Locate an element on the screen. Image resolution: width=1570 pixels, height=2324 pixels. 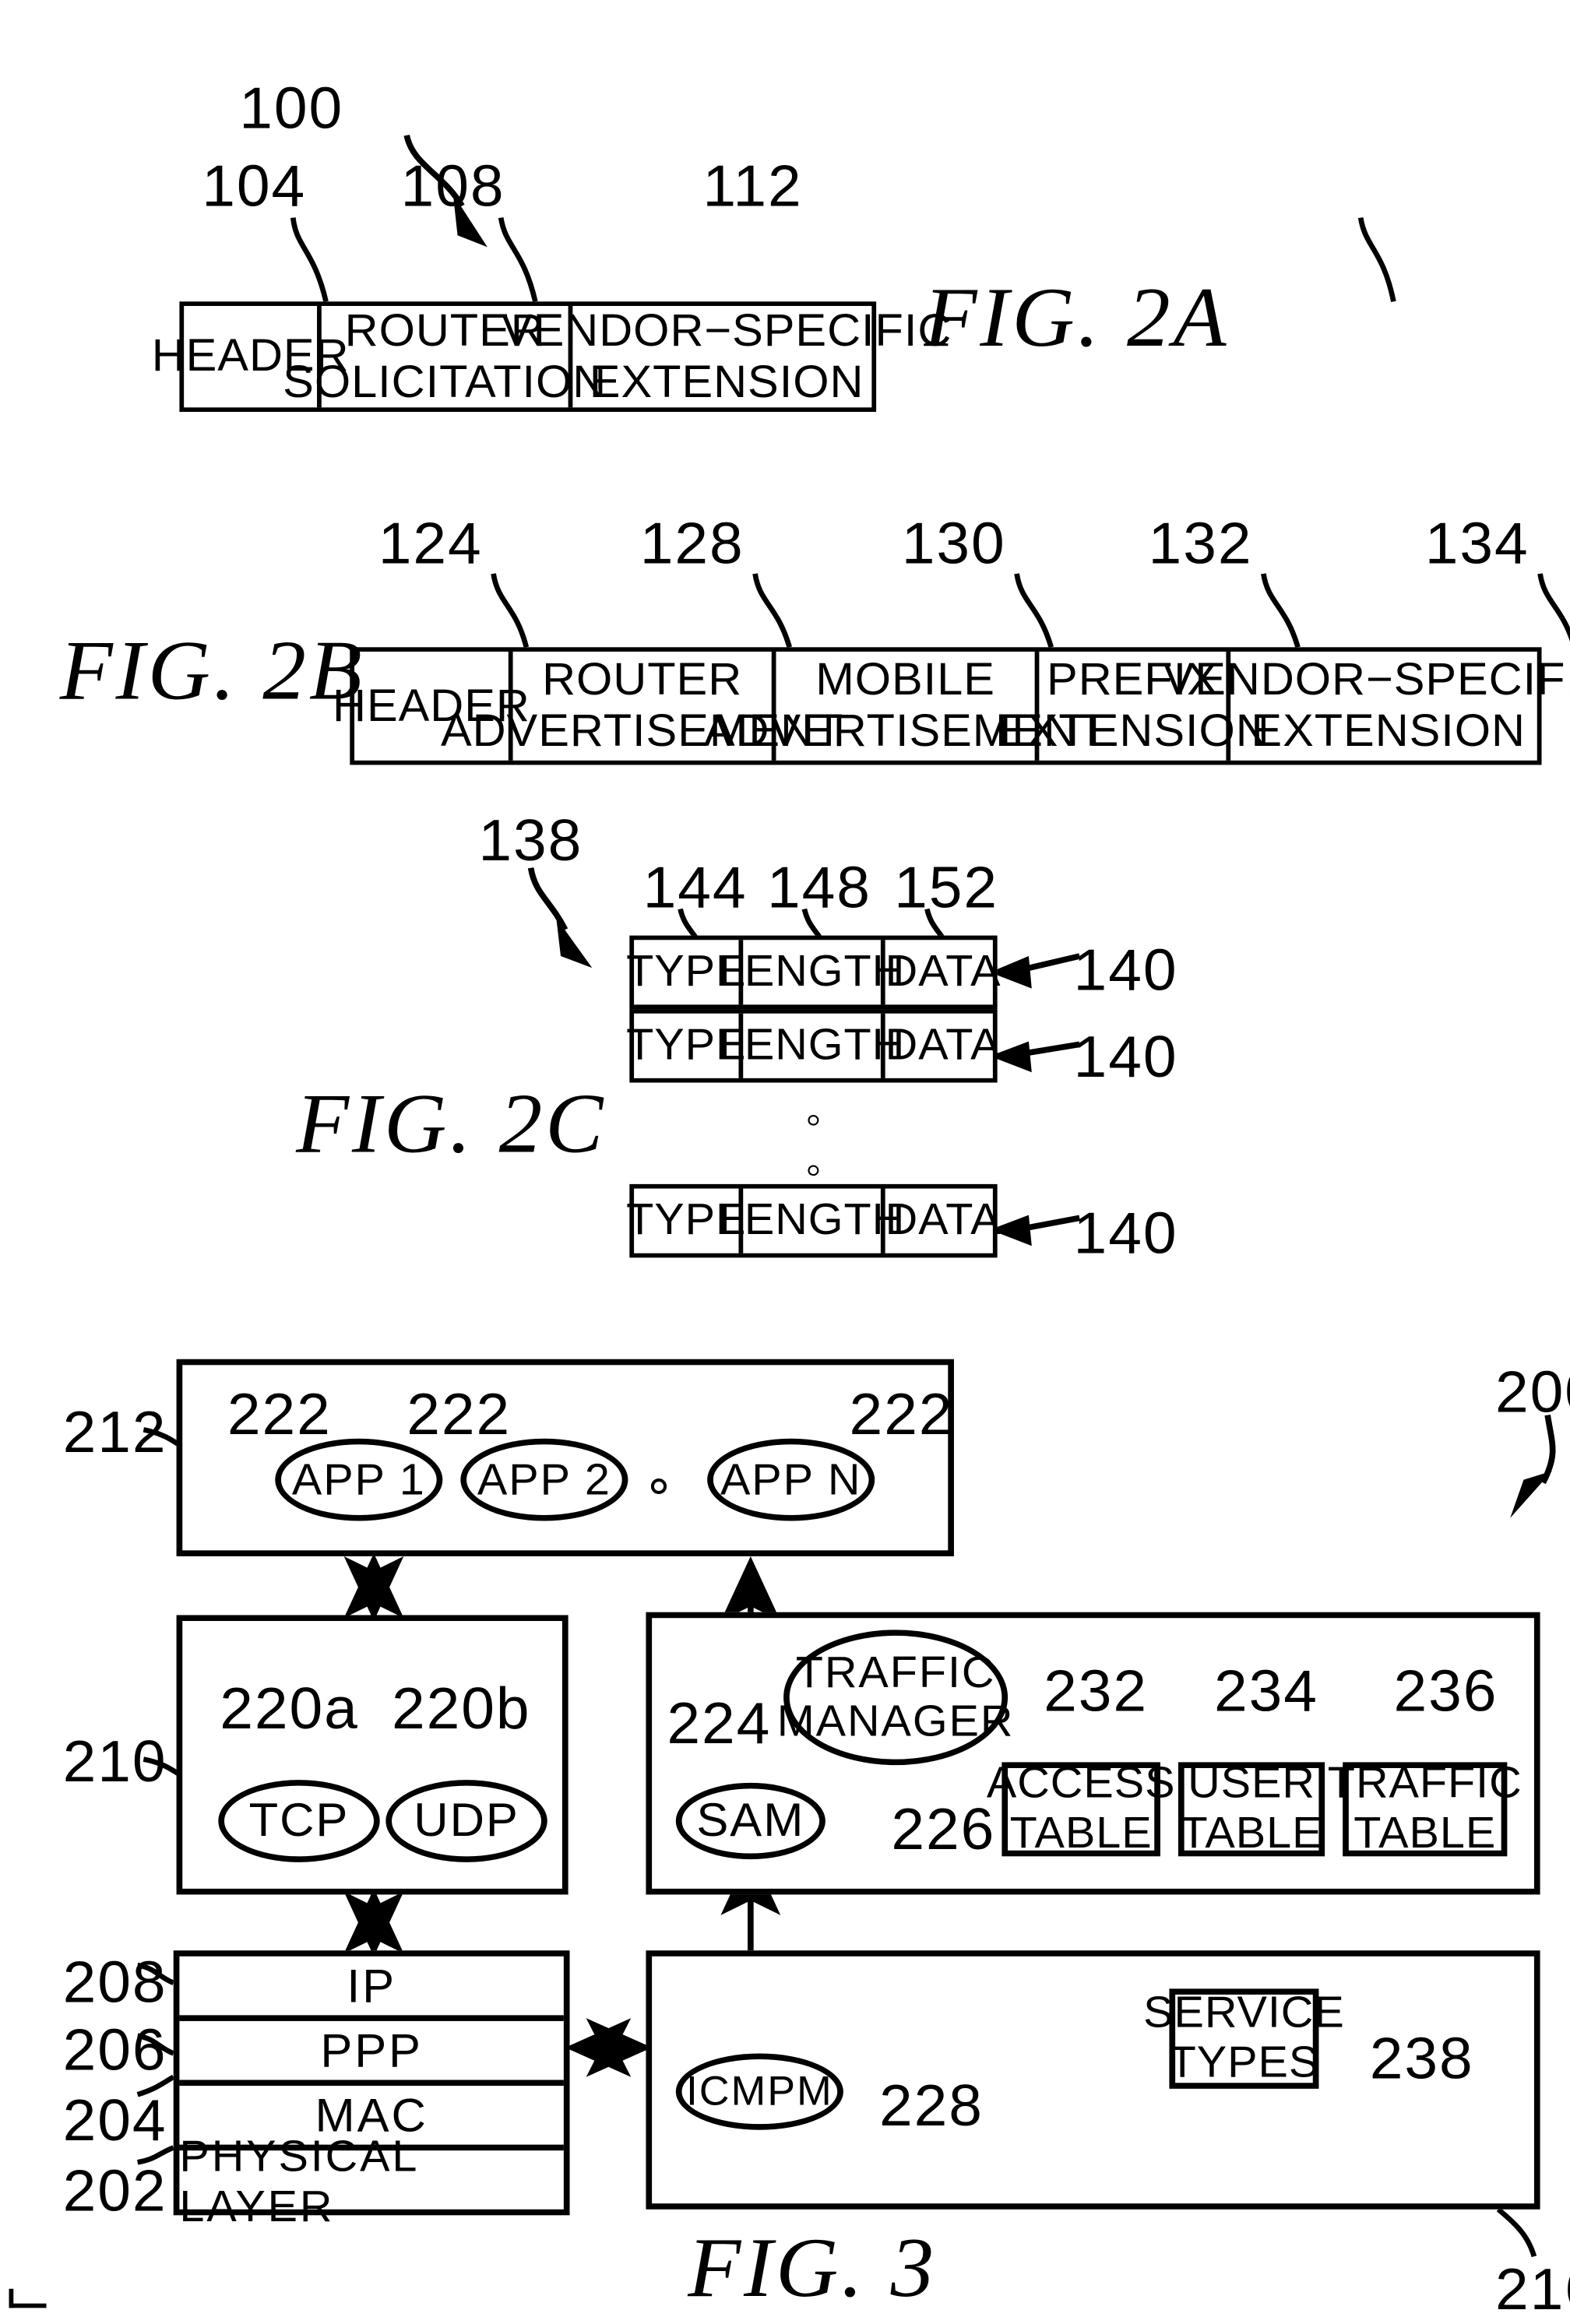
fig2a-label: FIG. 2A is located at coordinates (1077, 317).